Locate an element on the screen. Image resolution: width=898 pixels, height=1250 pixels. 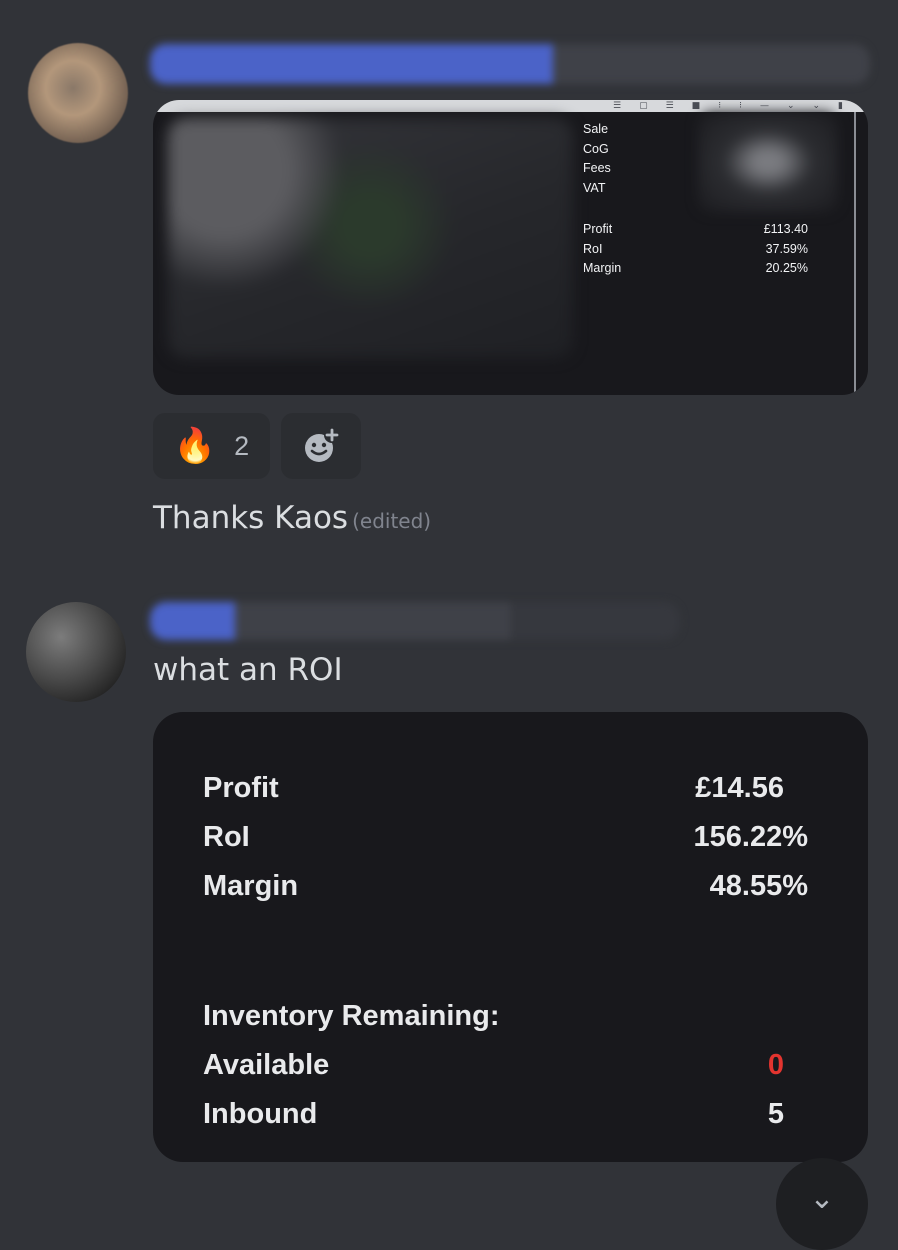
stat-value: £14.56 is located at coordinates (739, 788).